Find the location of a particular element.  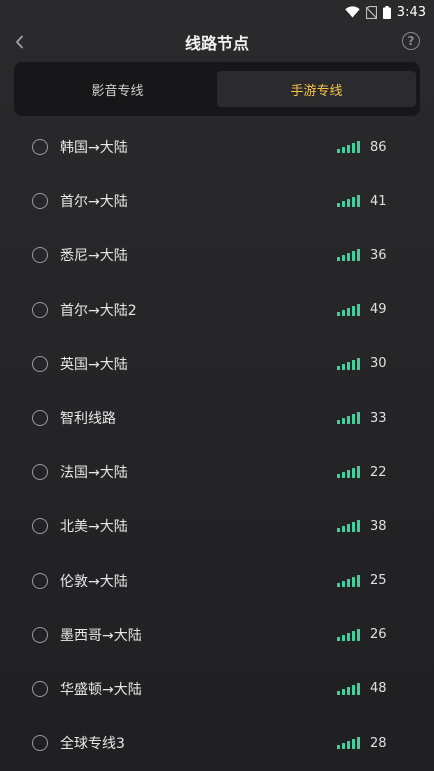

no-sim-icon is located at coordinates (371, 12).